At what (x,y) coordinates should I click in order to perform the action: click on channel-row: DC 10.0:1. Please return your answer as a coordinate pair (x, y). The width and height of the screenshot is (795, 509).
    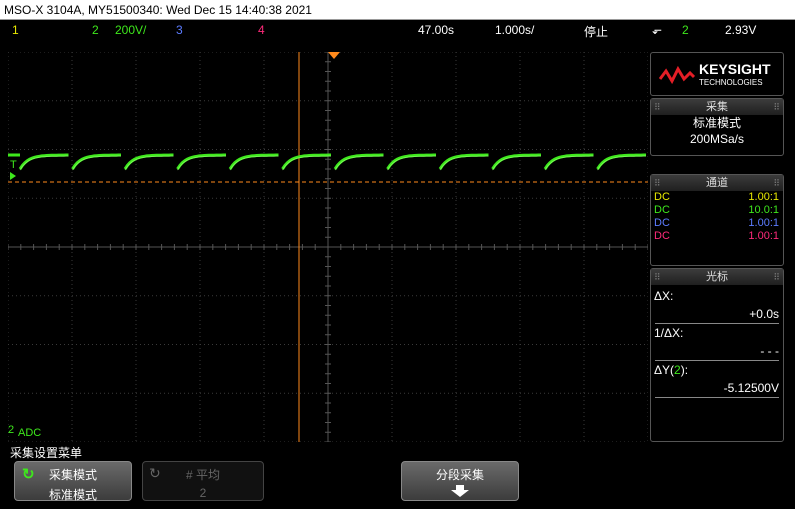
    Looking at the image, I should click on (716, 210).